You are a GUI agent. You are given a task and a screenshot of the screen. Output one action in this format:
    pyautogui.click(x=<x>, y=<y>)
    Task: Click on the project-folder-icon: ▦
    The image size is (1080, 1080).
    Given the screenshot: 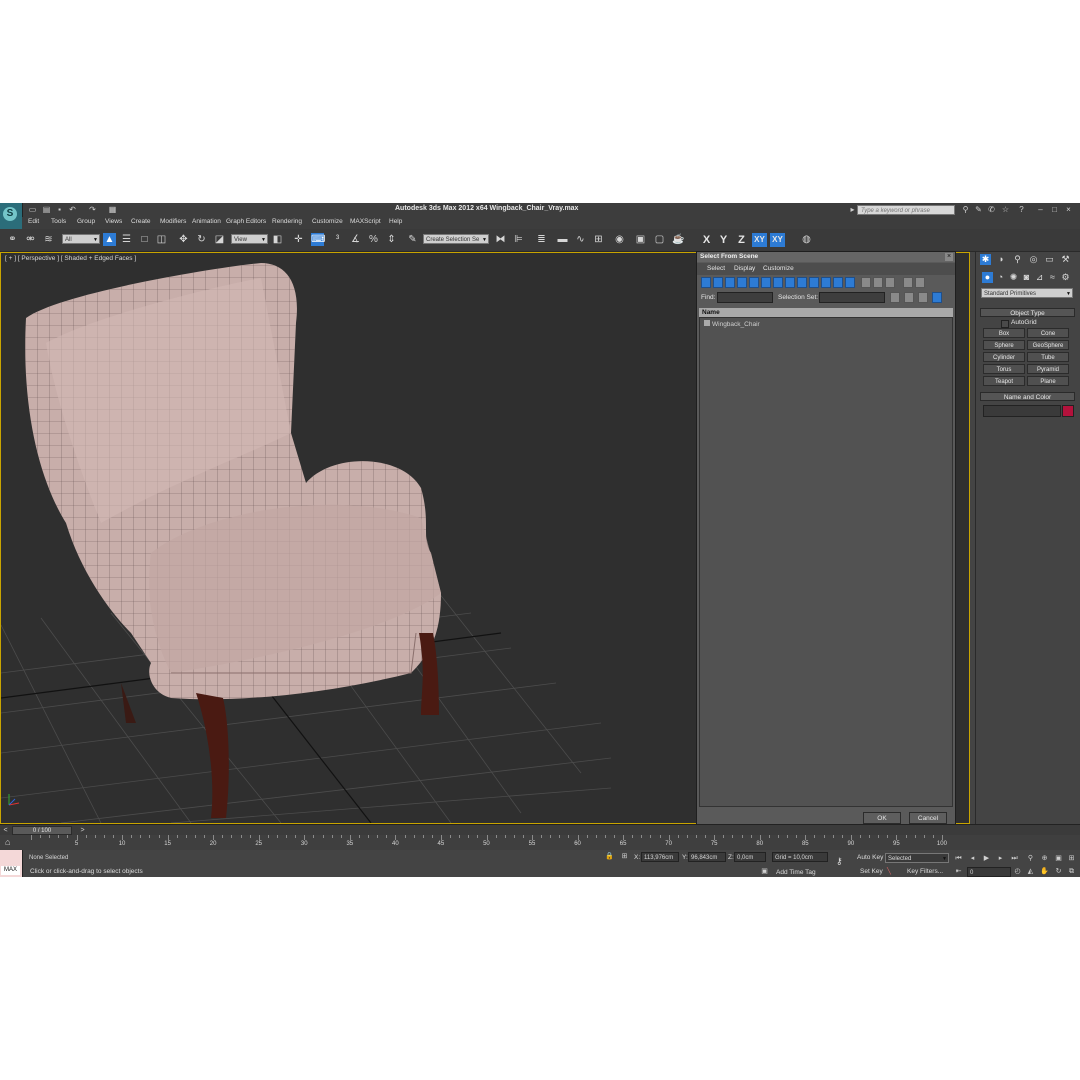 What is the action you would take?
    pyautogui.click(x=112, y=209)
    